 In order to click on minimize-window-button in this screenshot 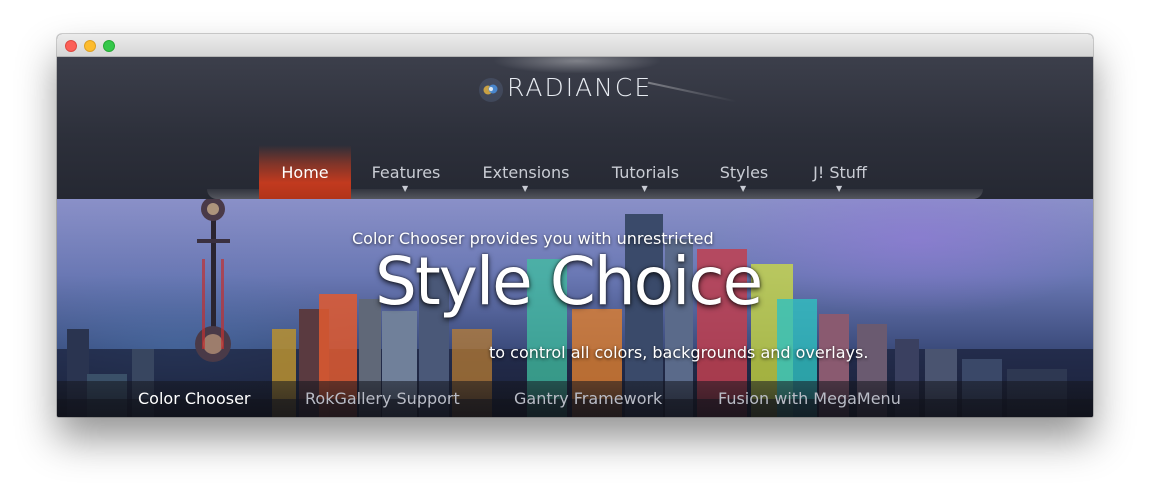, I will do `click(90, 46)`.